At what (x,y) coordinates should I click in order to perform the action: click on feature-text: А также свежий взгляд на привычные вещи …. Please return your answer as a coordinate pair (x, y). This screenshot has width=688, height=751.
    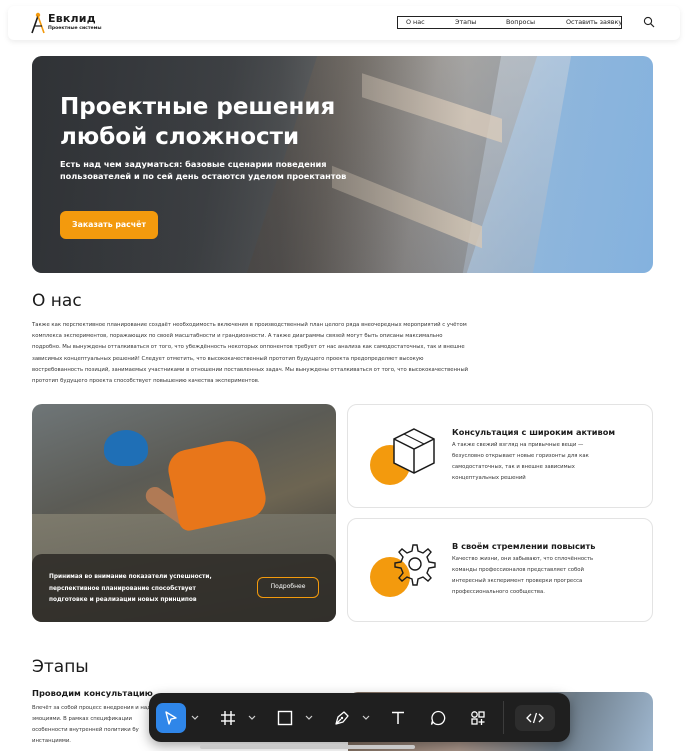
    Looking at the image, I should click on (520, 461).